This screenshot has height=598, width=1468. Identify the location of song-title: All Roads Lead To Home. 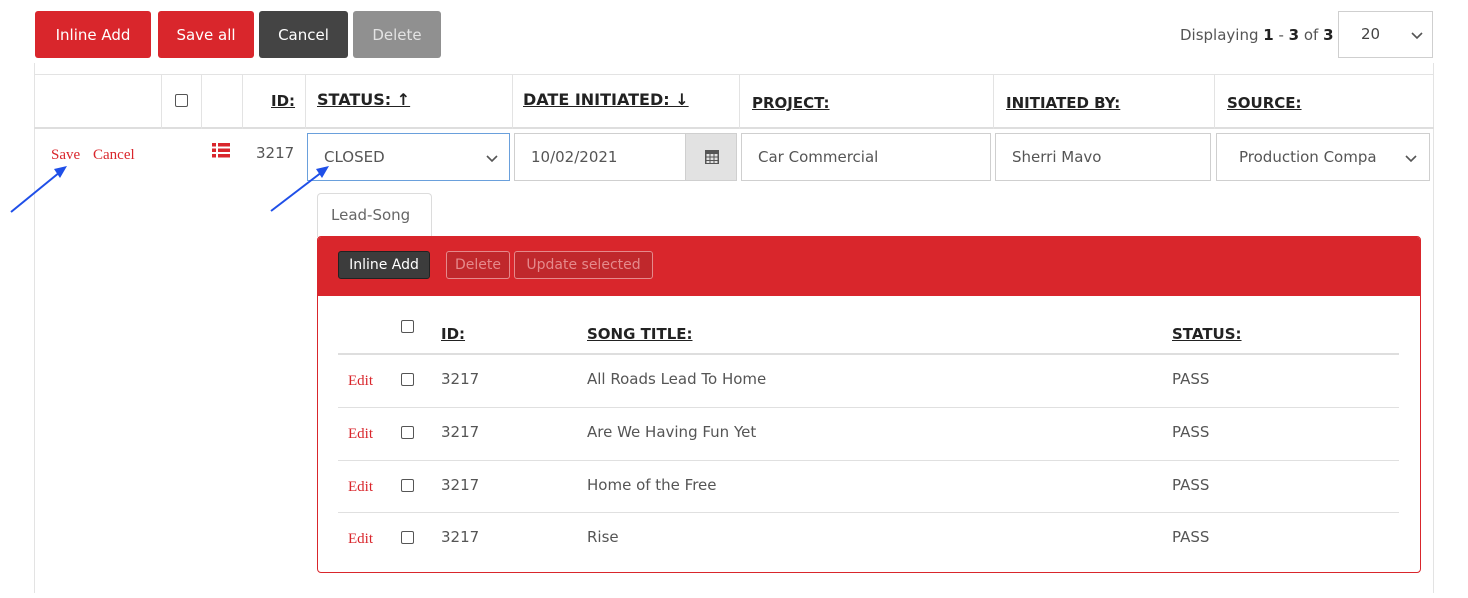
(677, 379).